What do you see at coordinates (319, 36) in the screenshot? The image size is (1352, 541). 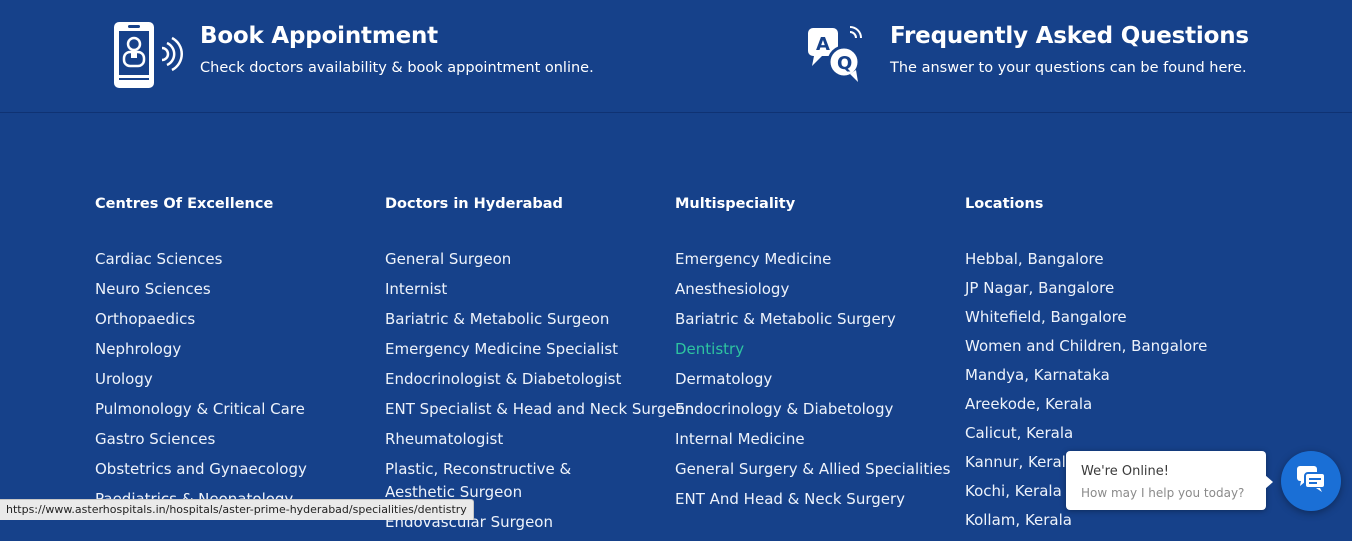 I see `book-appointment-title: Book Appointment` at bounding box center [319, 36].